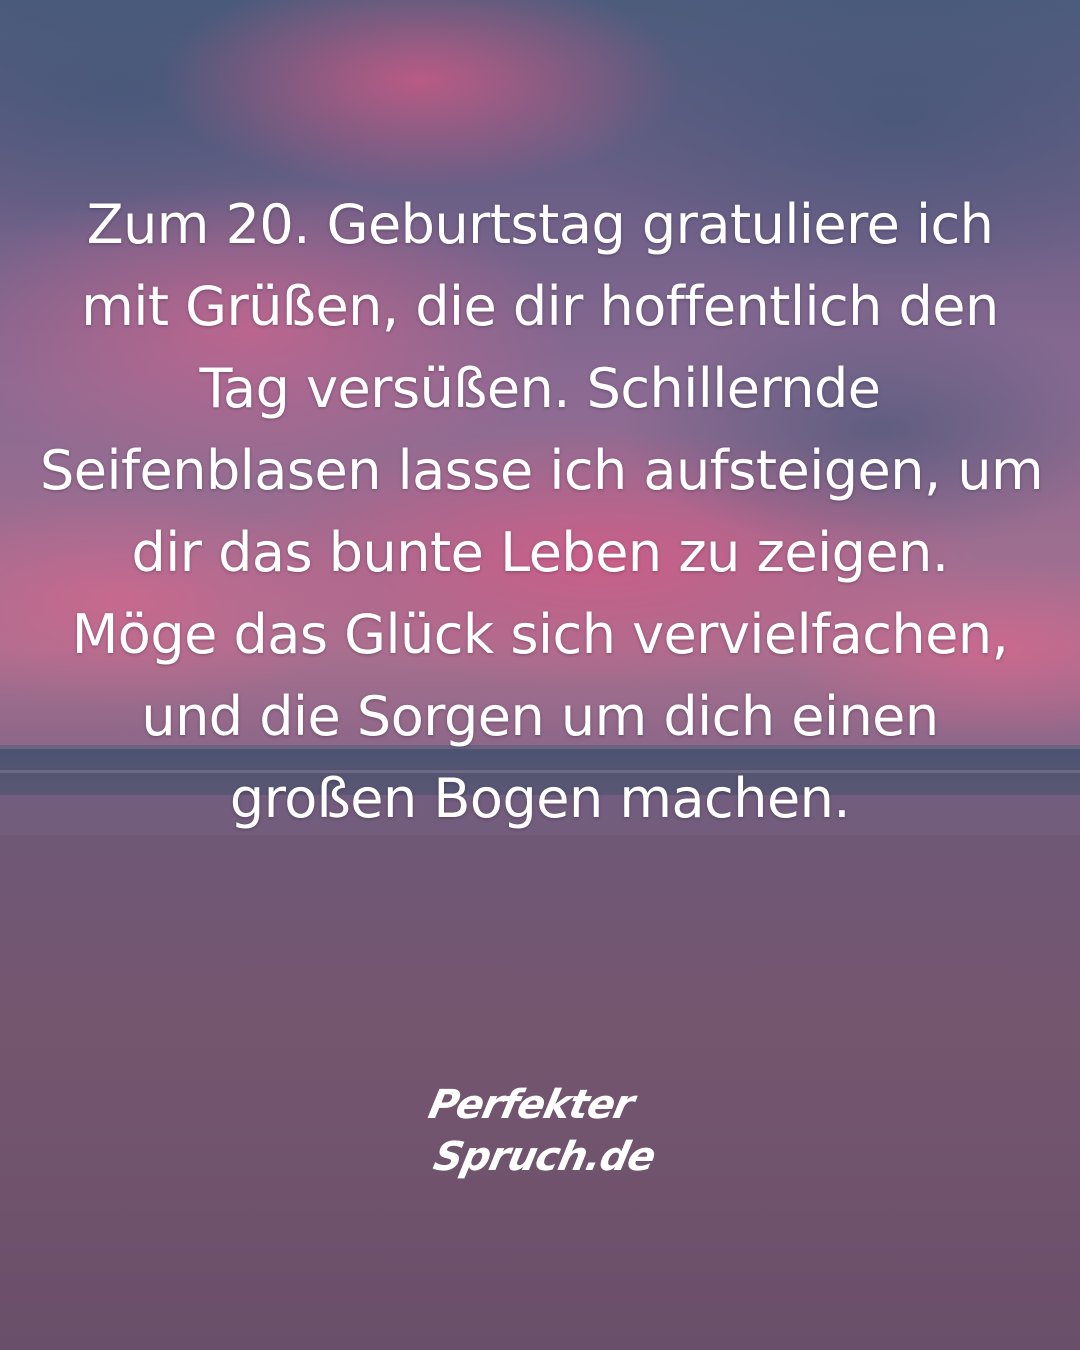 This screenshot has height=1350, width=1080. What do you see at coordinates (533, 1103) in the screenshot?
I see `logo-line-1: Perfekter` at bounding box center [533, 1103].